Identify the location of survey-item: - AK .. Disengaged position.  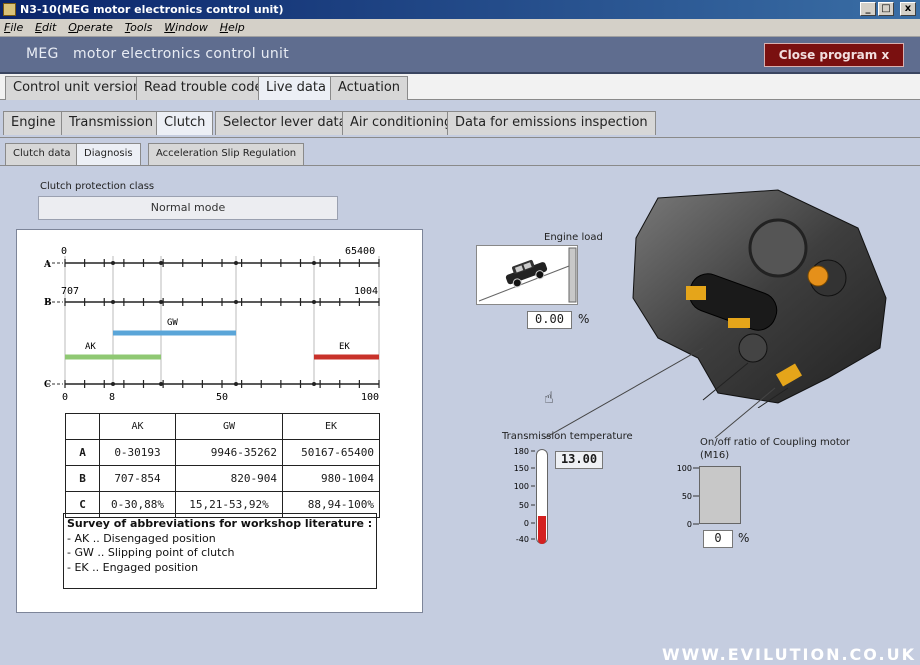
(141, 538).